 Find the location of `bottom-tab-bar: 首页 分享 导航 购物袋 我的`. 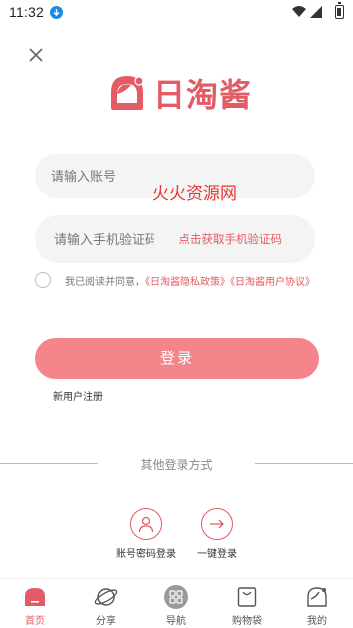

bottom-tab-bar: 首页 分享 导航 购物袋 我的 is located at coordinates (176, 603).